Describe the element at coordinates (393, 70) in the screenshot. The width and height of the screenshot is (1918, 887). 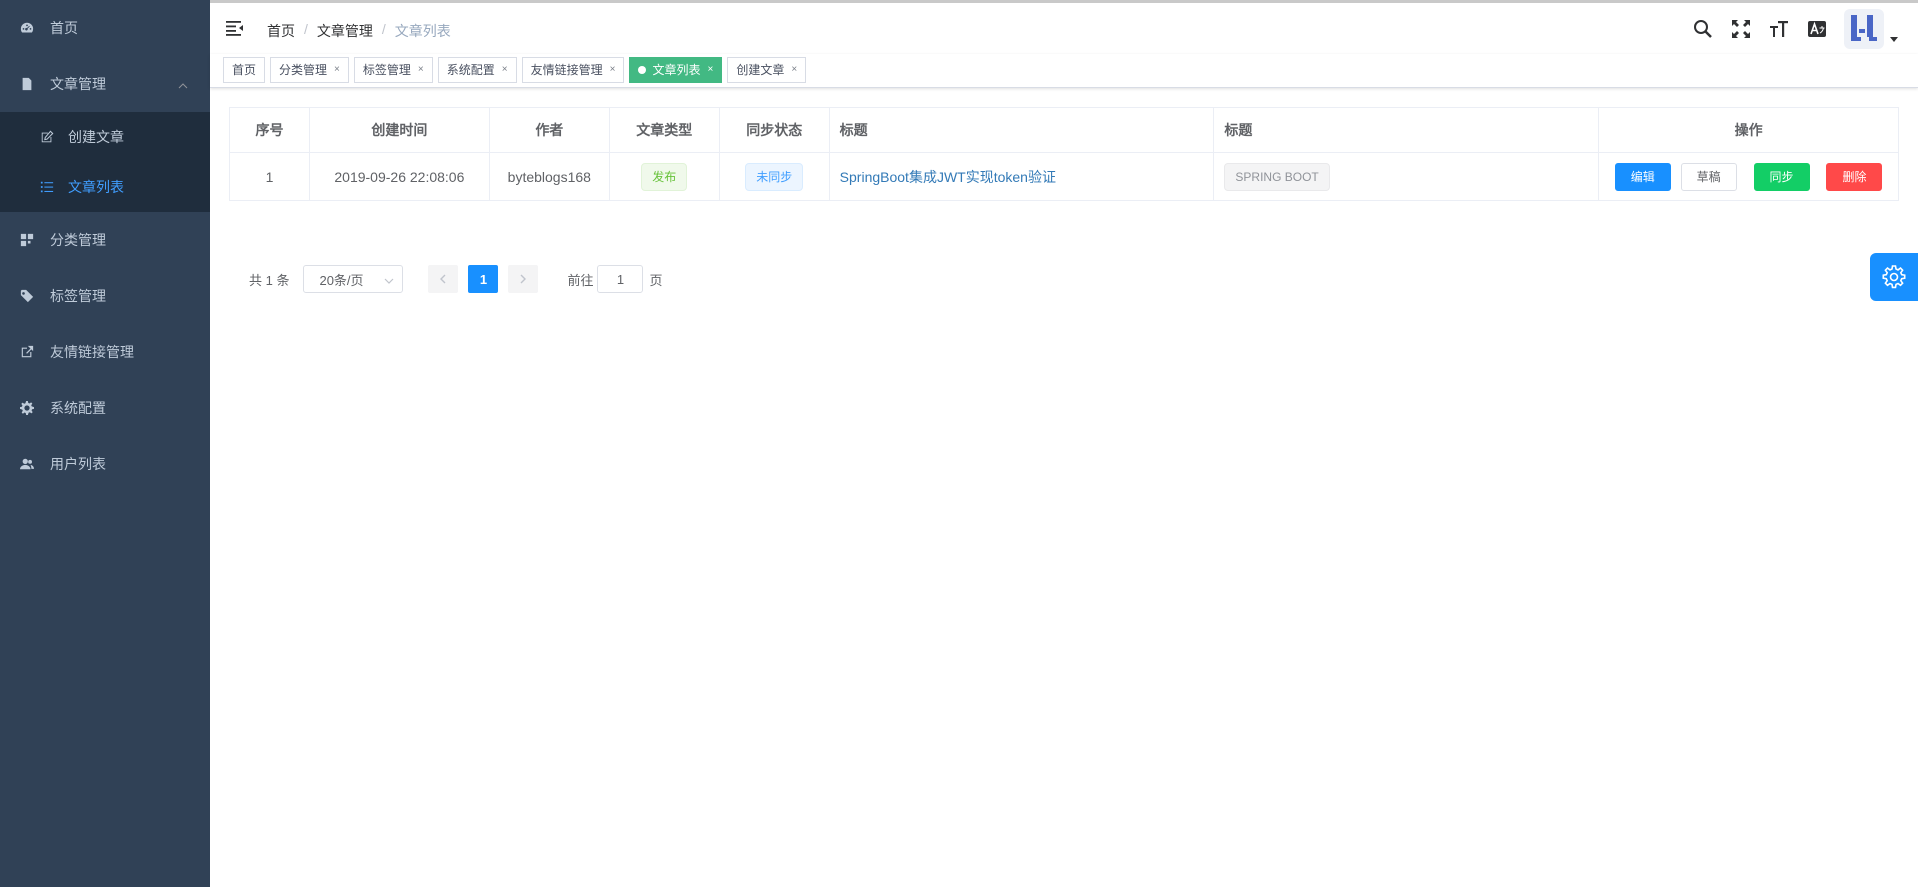
I see `tab-tags: 标签管理 ×` at that location.